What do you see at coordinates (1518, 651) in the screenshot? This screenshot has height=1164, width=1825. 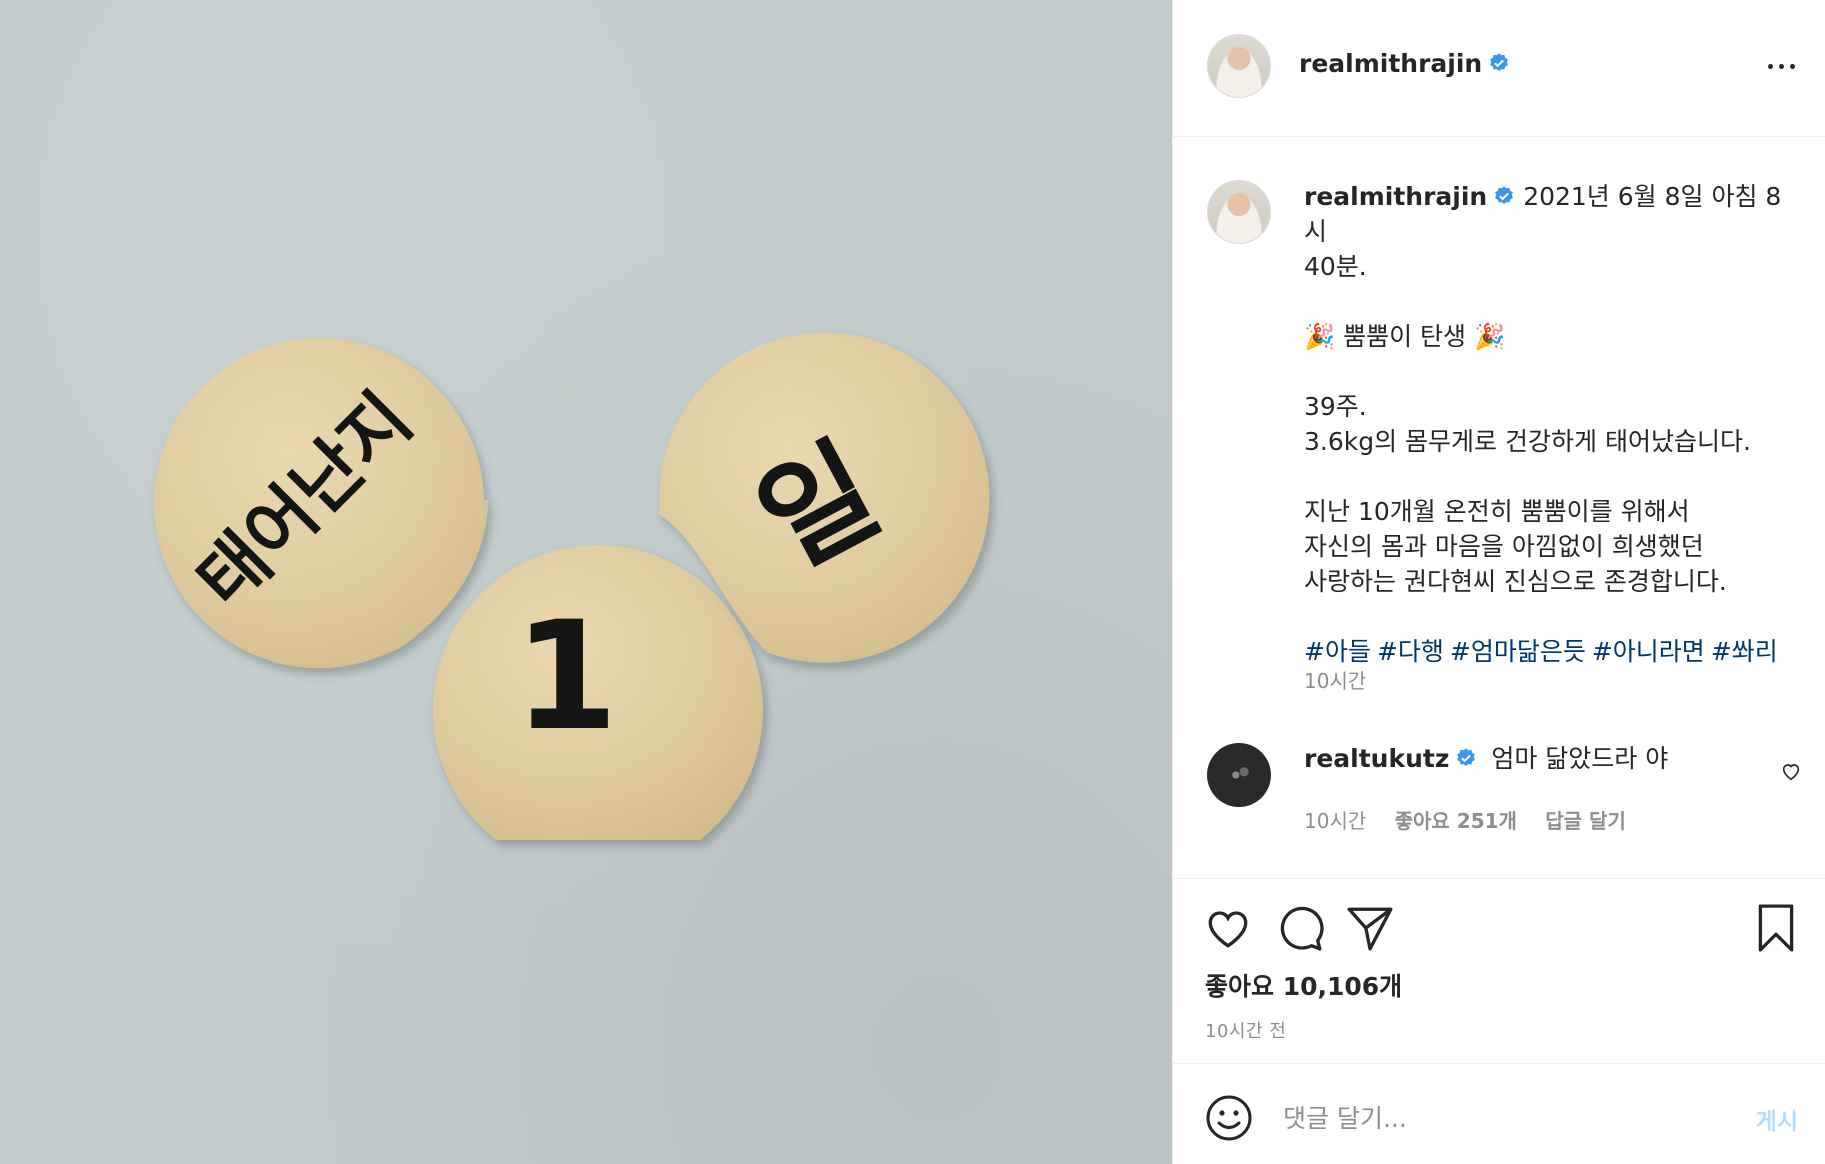 I see `hashtag-link: #엄마닮은듯` at bounding box center [1518, 651].